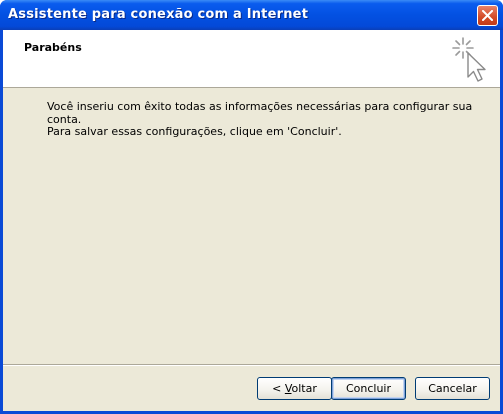  I want to click on close-button, so click(487, 15).